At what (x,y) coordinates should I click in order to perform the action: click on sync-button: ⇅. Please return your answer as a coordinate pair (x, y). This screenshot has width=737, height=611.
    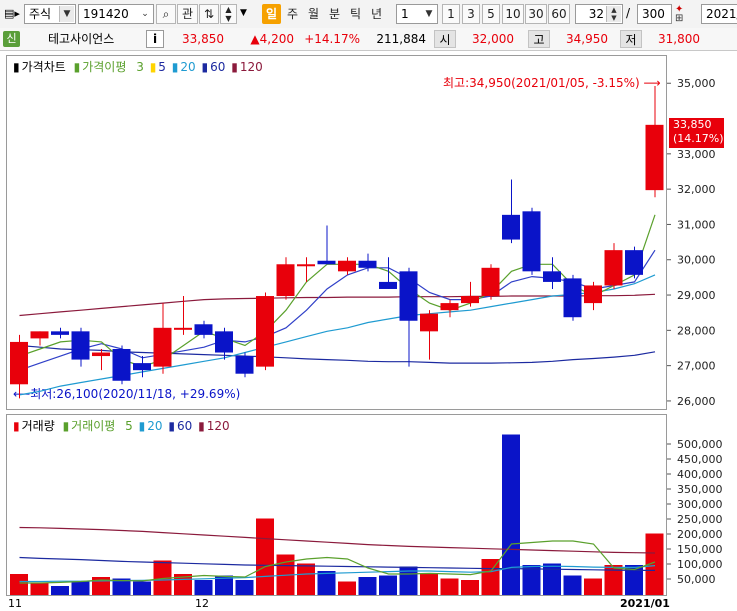
    Looking at the image, I should click on (209, 14).